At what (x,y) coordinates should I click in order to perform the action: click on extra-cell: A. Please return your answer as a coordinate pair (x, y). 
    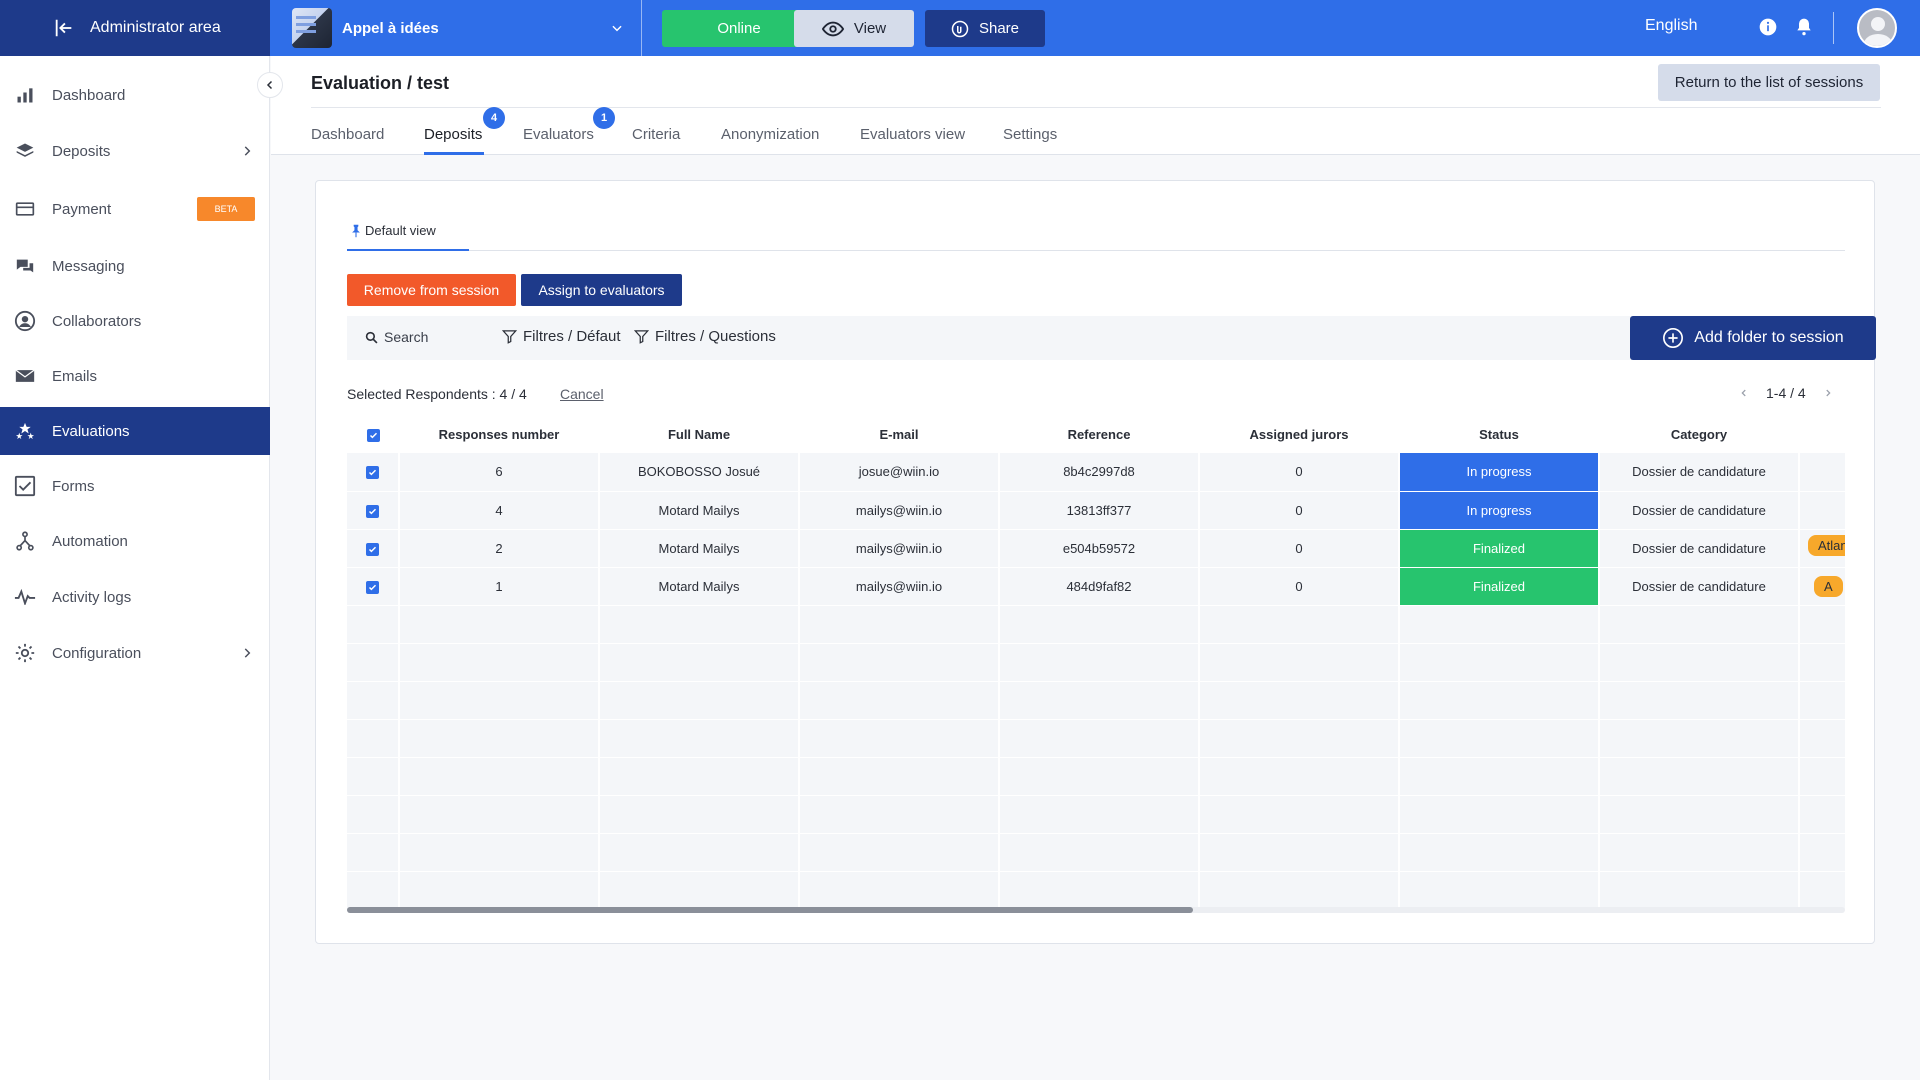
    Looking at the image, I should click on (1822, 586).